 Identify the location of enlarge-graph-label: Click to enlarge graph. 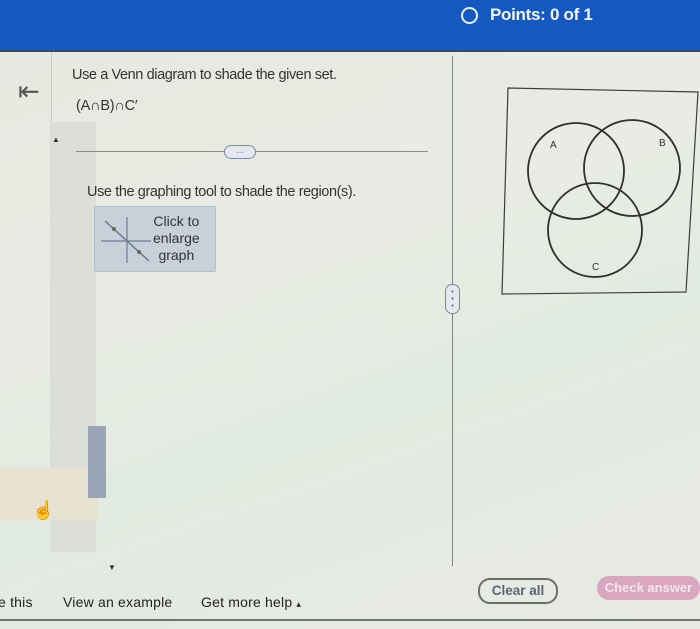
(176, 238).